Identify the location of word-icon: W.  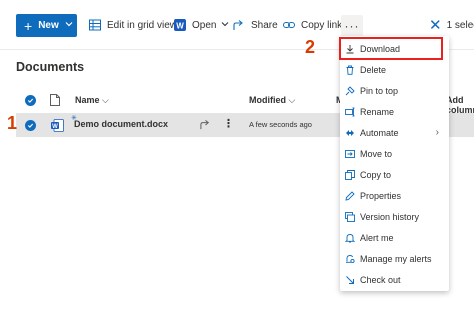
(180, 25).